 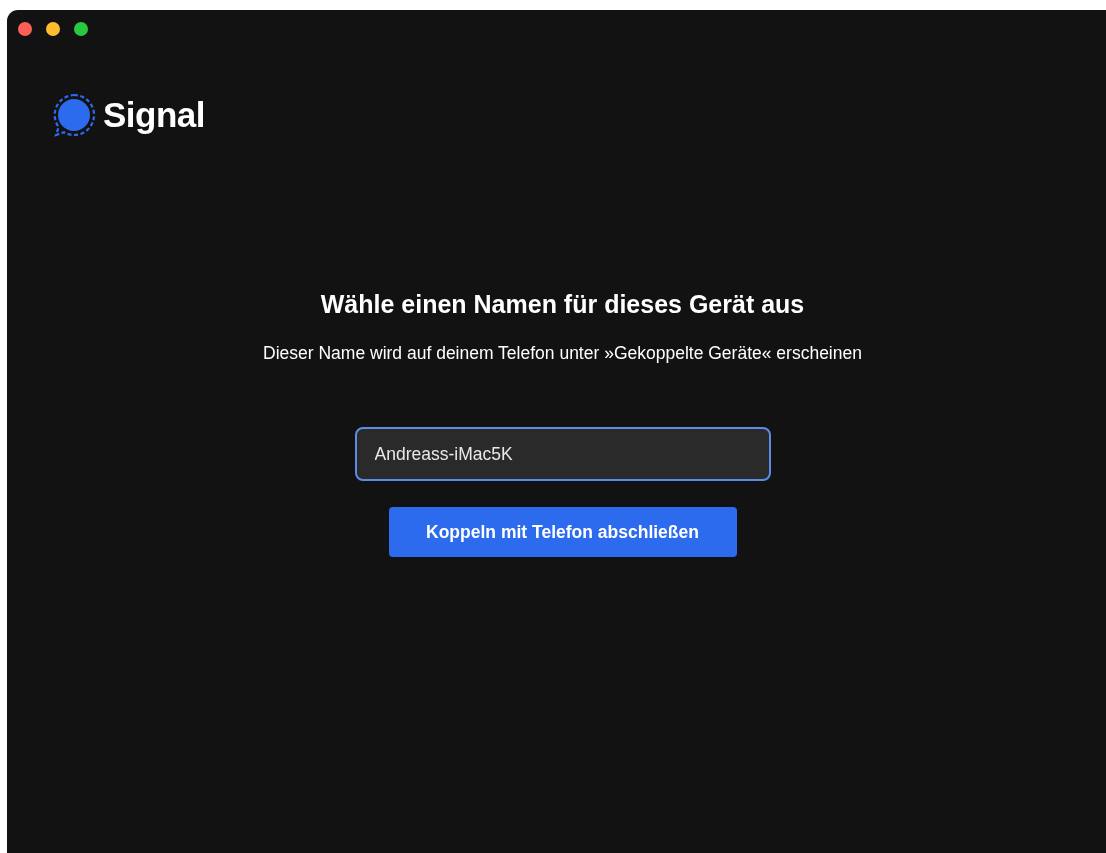 I want to click on speech-bubble-icon, so click(x=74, y=115).